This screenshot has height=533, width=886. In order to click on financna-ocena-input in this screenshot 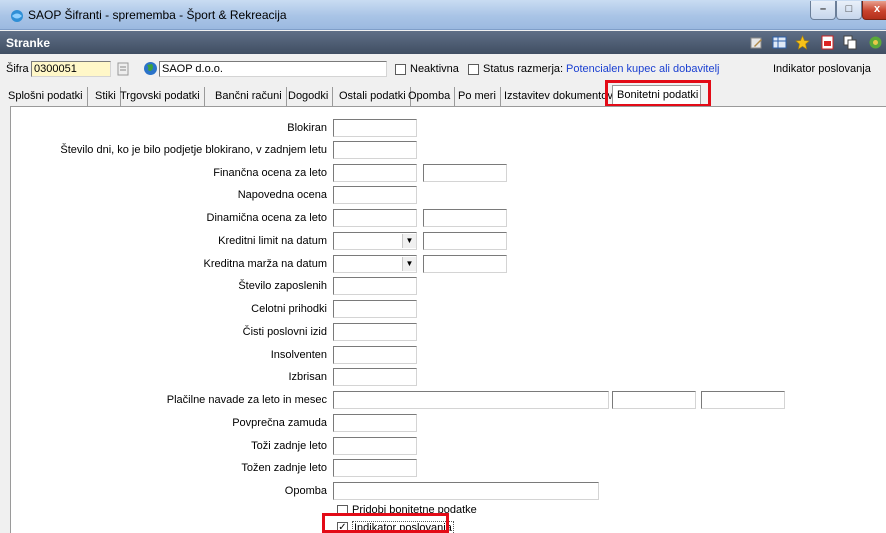, I will do `click(375, 173)`.